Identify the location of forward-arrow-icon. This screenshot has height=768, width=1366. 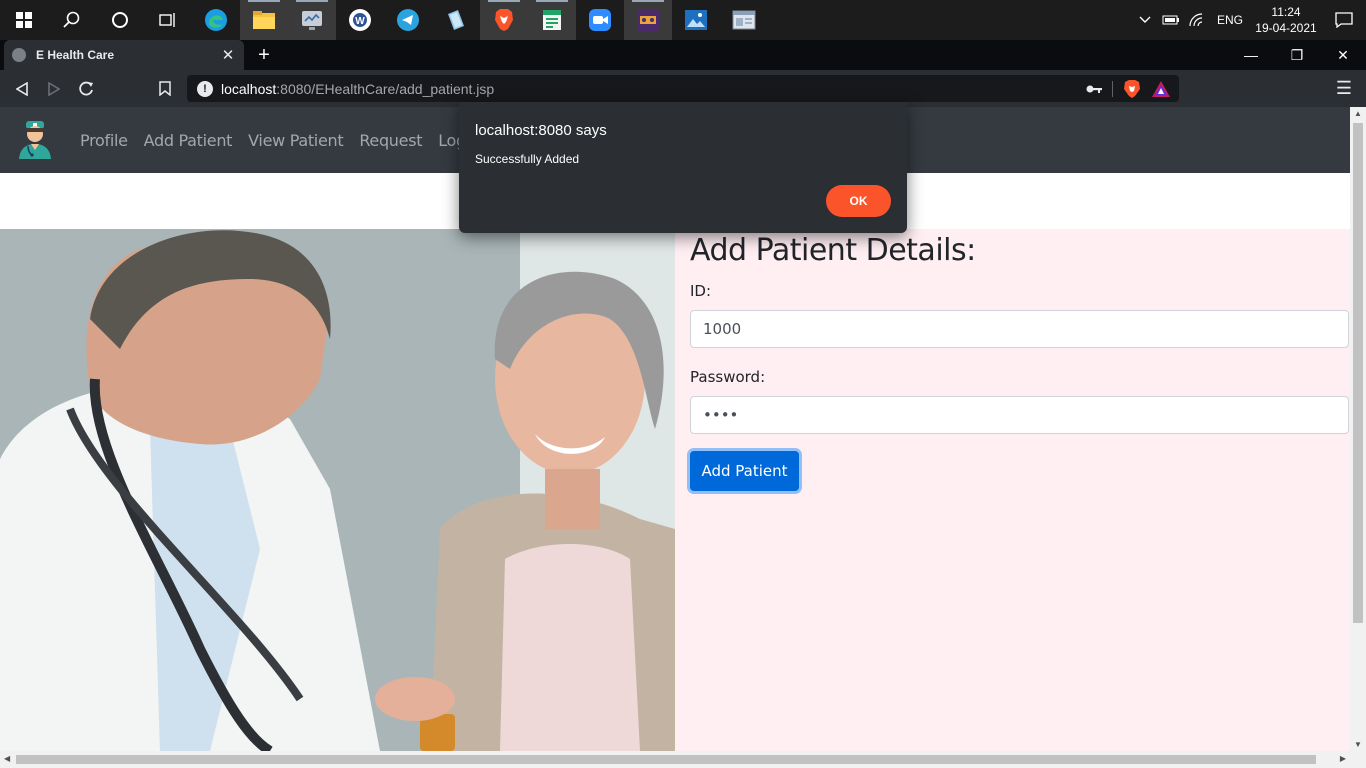
(54, 88).